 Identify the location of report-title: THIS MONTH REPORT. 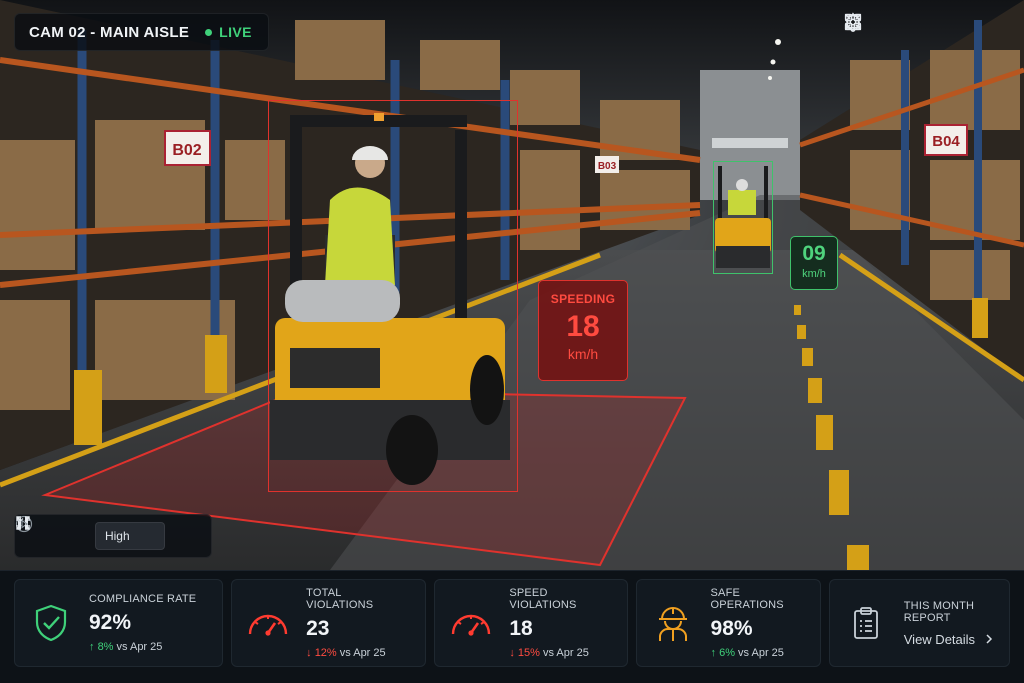
(939, 611).